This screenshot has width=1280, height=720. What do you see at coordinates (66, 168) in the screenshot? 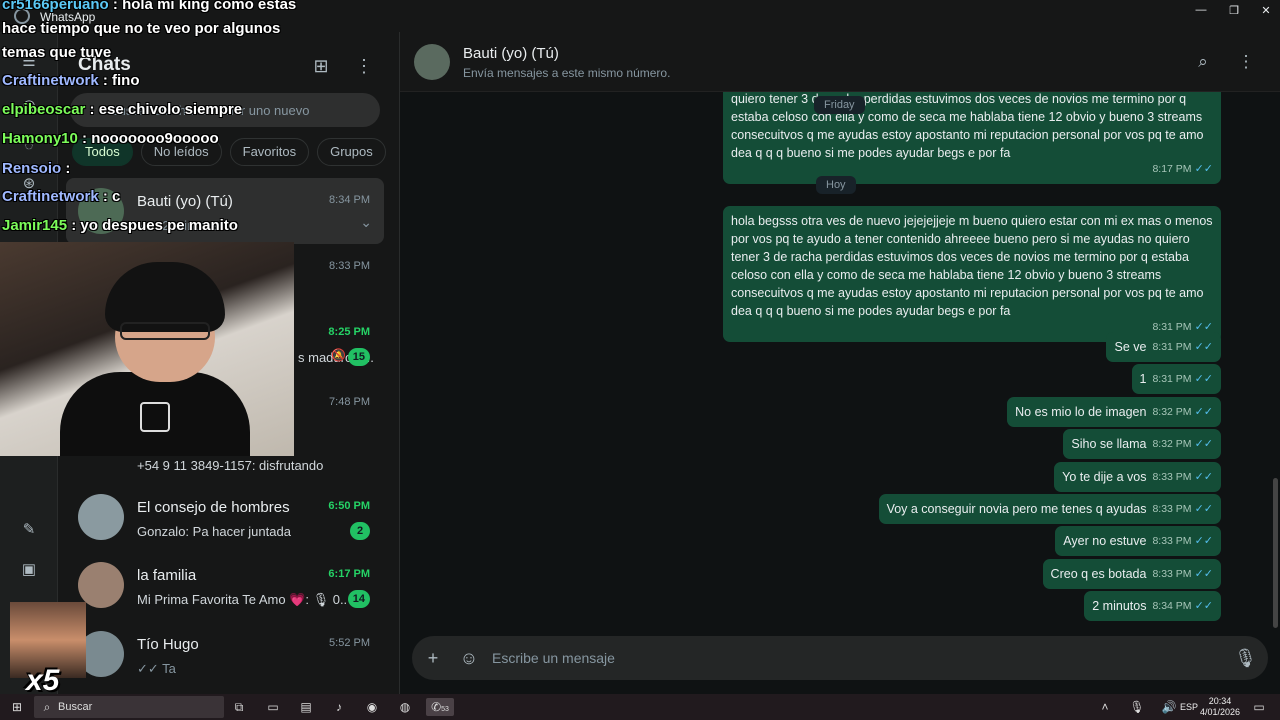
I see `stream-chat-message: :` at bounding box center [66, 168].